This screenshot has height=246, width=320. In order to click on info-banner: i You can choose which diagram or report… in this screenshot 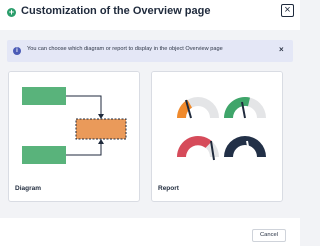, I will do `click(150, 51)`.